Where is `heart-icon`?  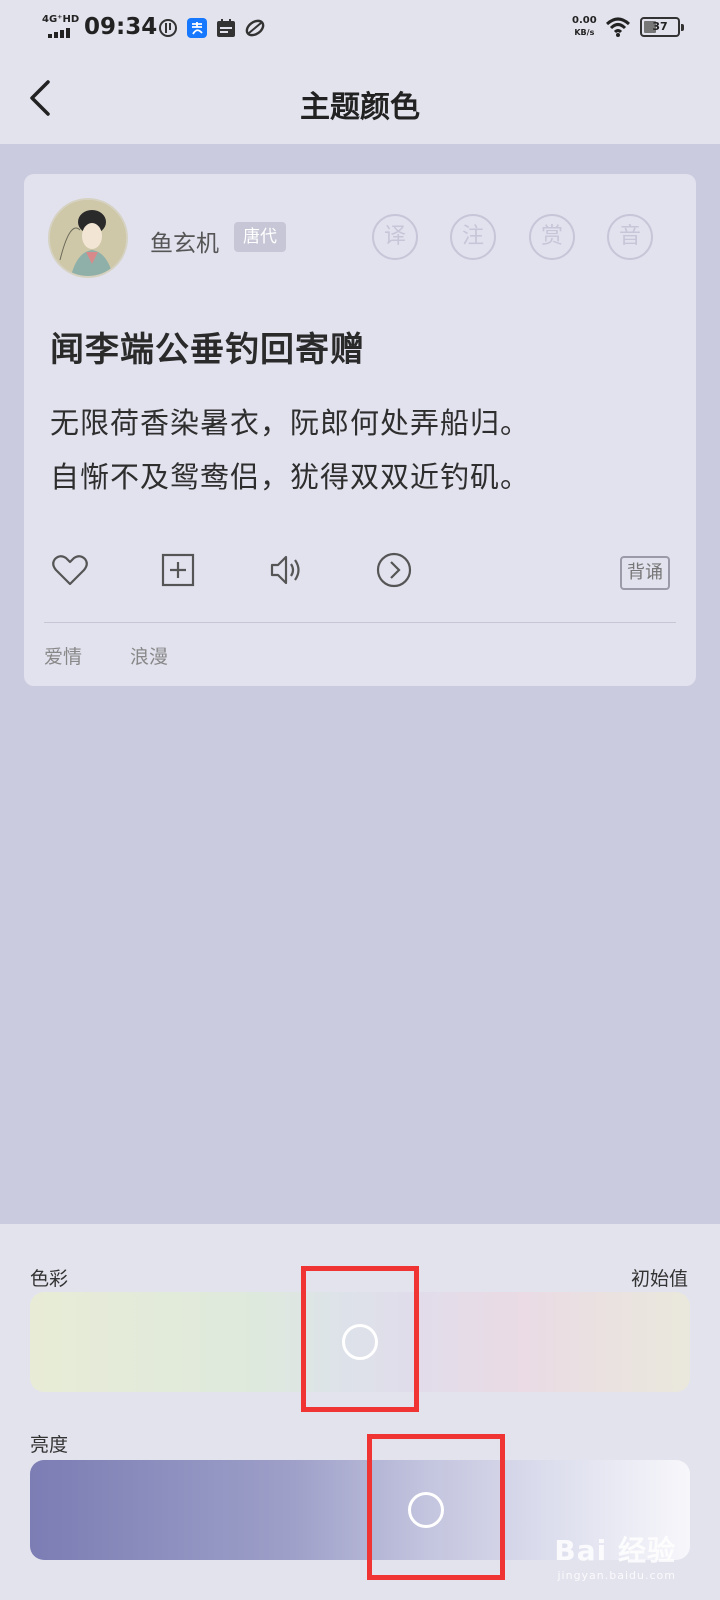
heart-icon is located at coordinates (70, 570).